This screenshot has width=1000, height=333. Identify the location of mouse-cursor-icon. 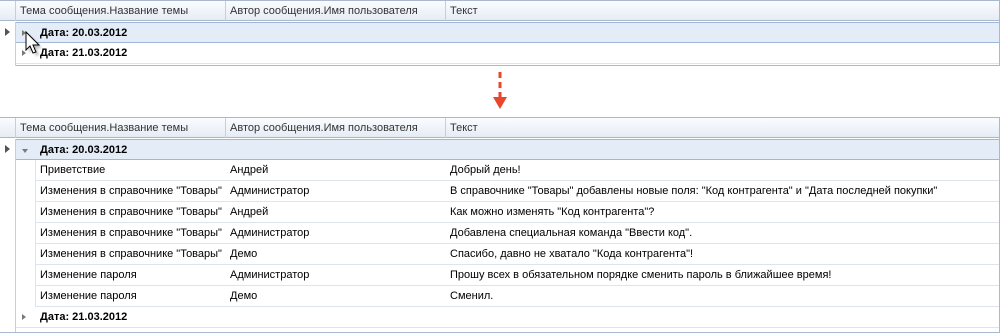
(33, 43).